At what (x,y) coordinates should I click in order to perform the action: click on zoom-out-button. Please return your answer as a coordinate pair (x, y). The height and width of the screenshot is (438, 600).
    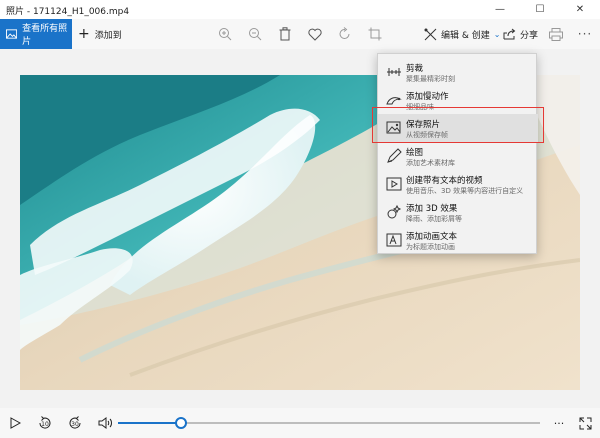
    Looking at the image, I should click on (255, 34).